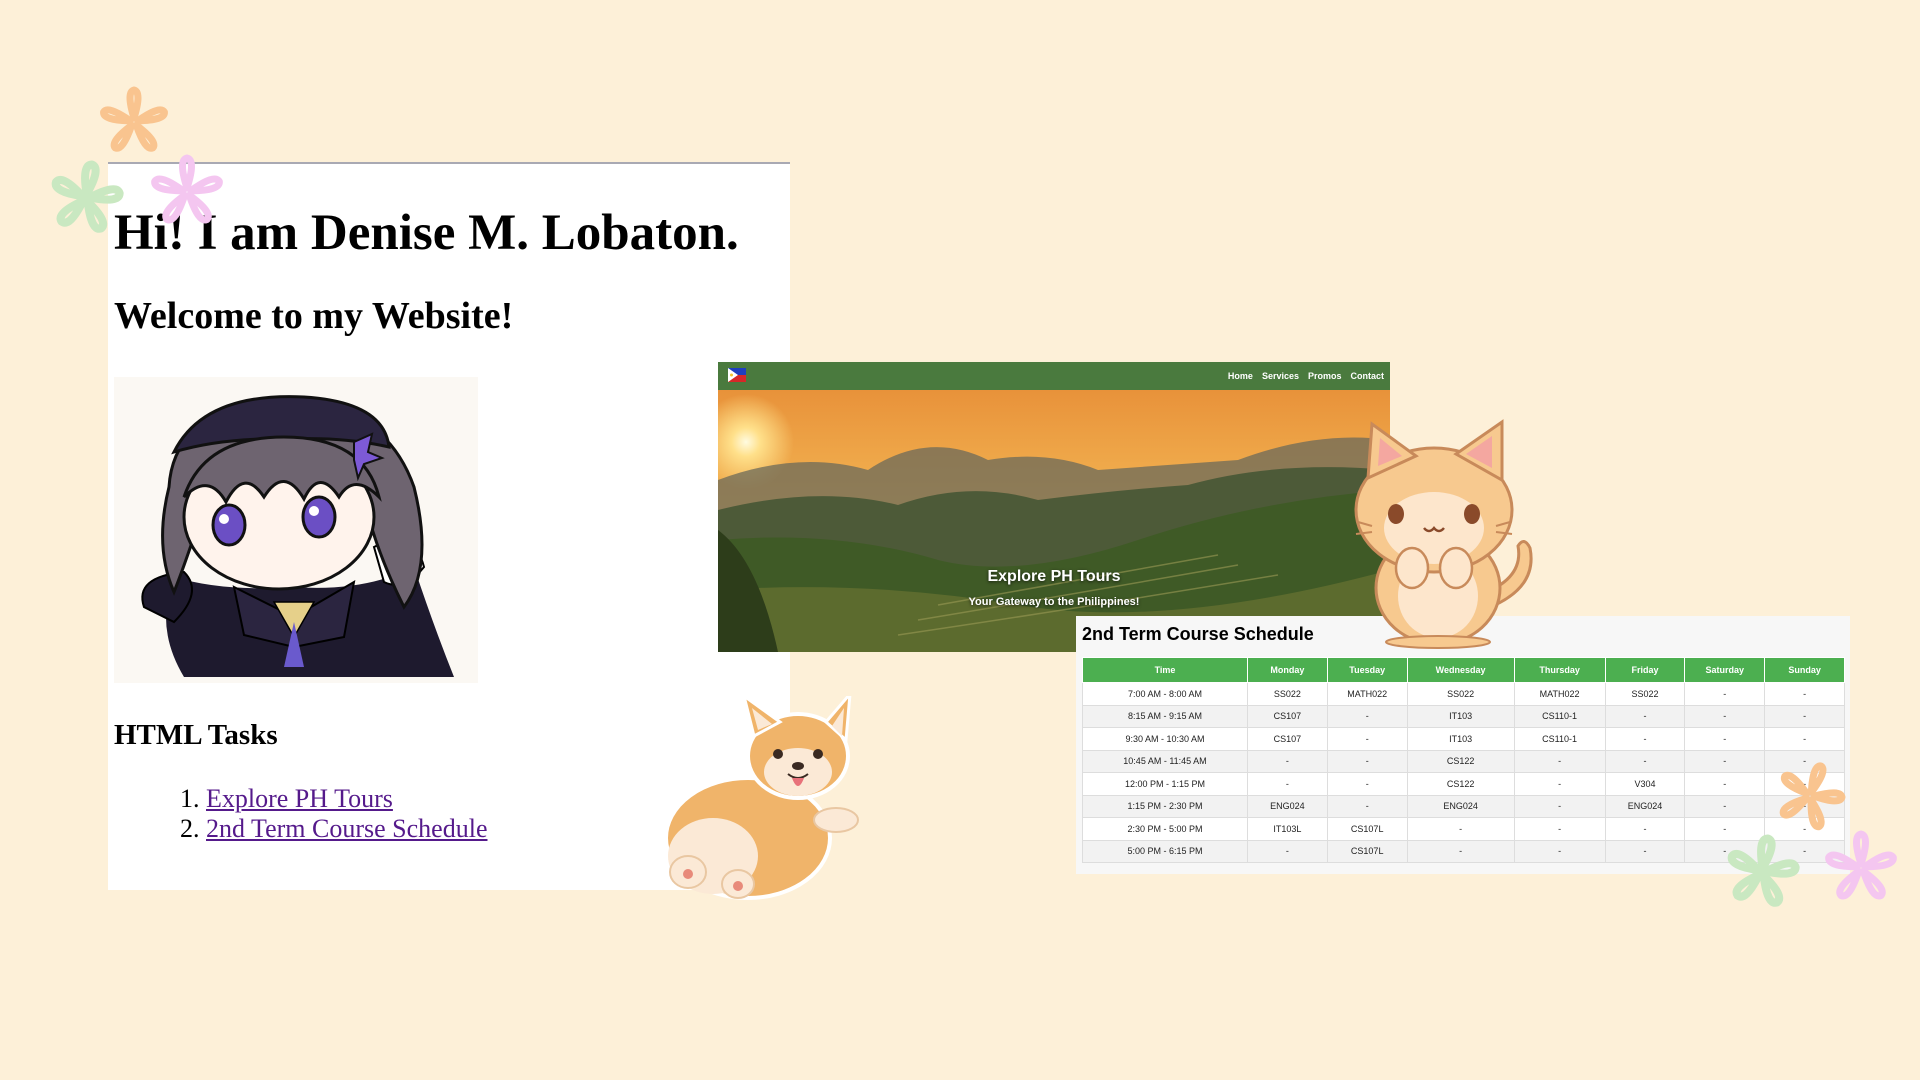  What do you see at coordinates (1325, 376) in the screenshot?
I see `nav-promos: Promos` at bounding box center [1325, 376].